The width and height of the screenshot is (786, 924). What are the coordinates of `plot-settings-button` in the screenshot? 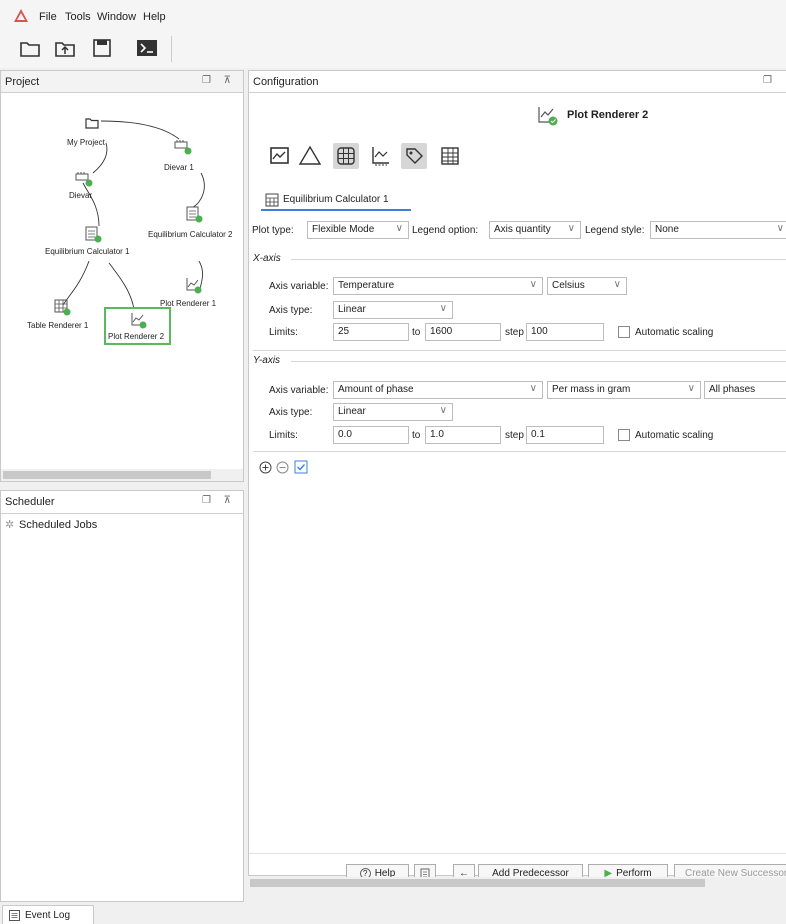 It's located at (280, 156).